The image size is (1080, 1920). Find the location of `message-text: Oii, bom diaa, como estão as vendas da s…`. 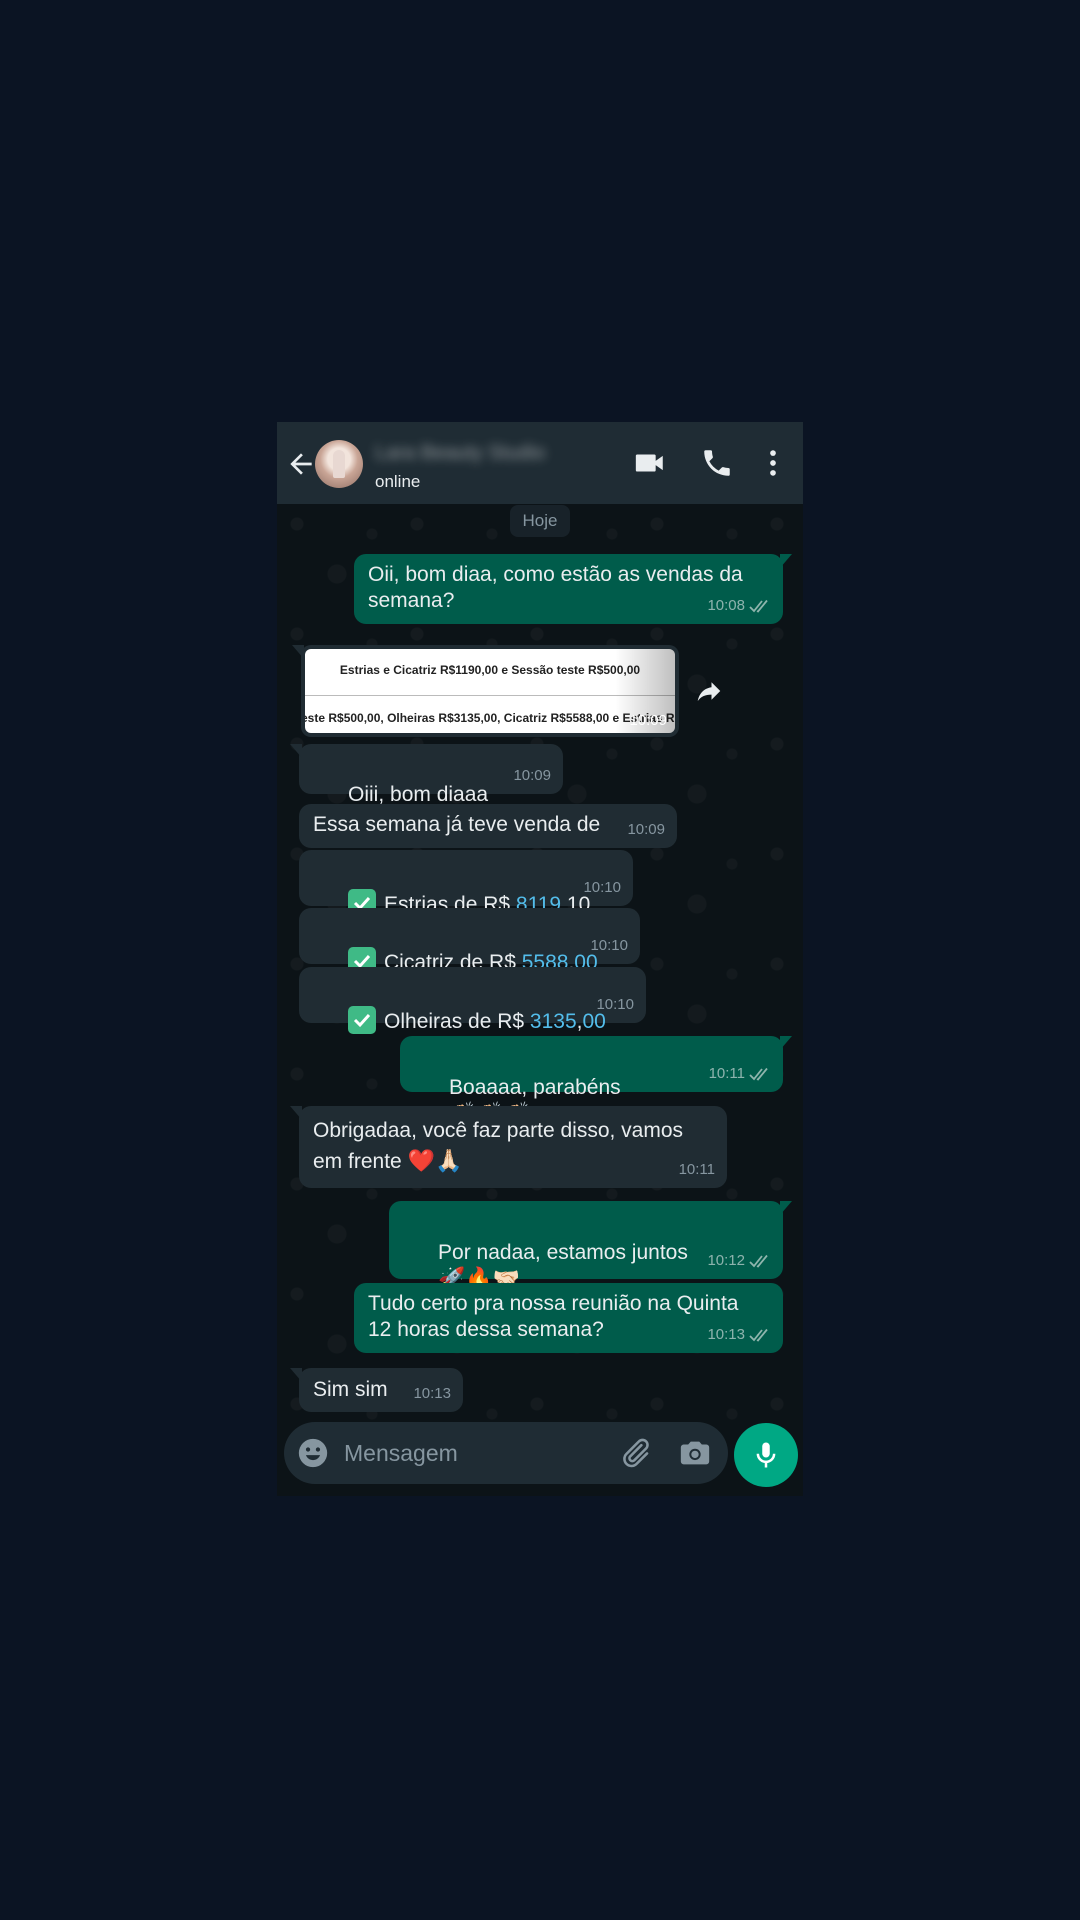

message-text: Oii, bom diaa, como estão as vendas da s… is located at coordinates (555, 587).